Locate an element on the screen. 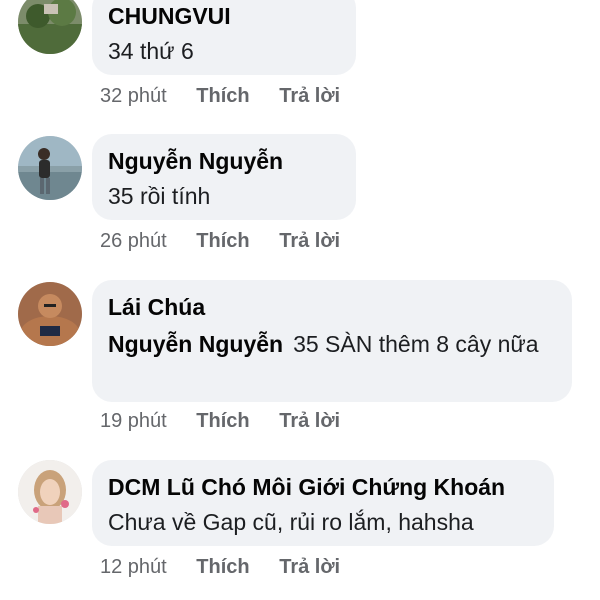 The height and width of the screenshot is (600, 600). comment-author: DCM Lũ Chó Môi Giới Chứng Khoán is located at coordinates (323, 487).